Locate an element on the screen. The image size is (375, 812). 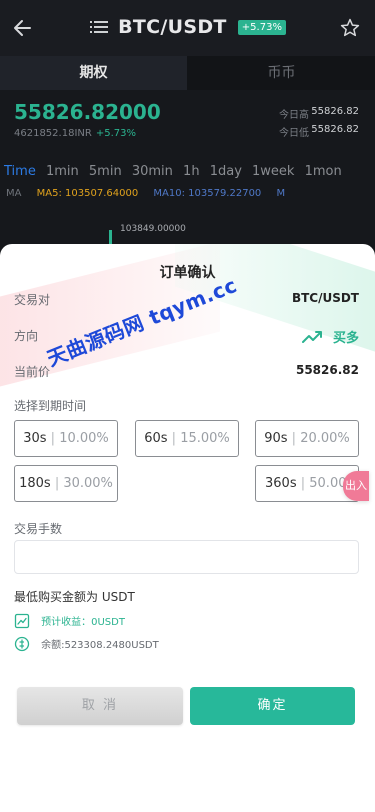
tab-options: 期权 is located at coordinates (93, 73).